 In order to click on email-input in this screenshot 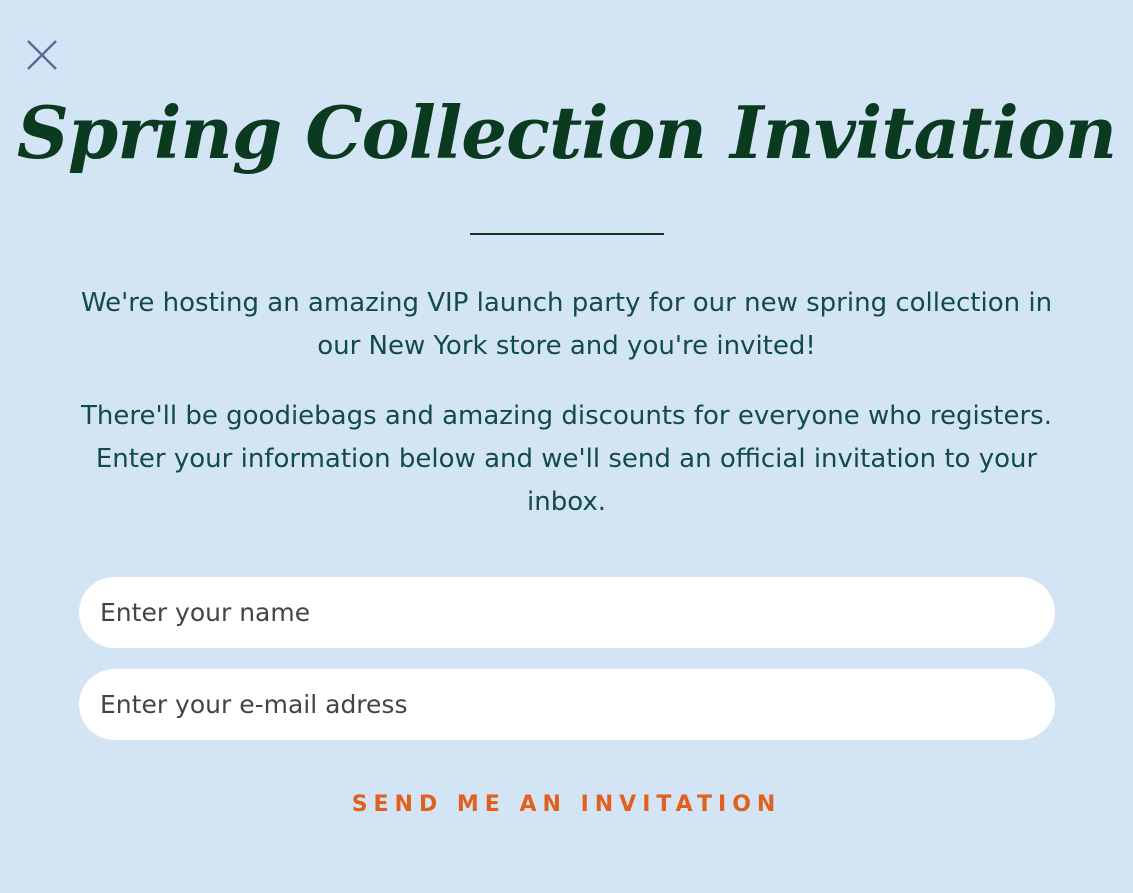, I will do `click(567, 704)`.